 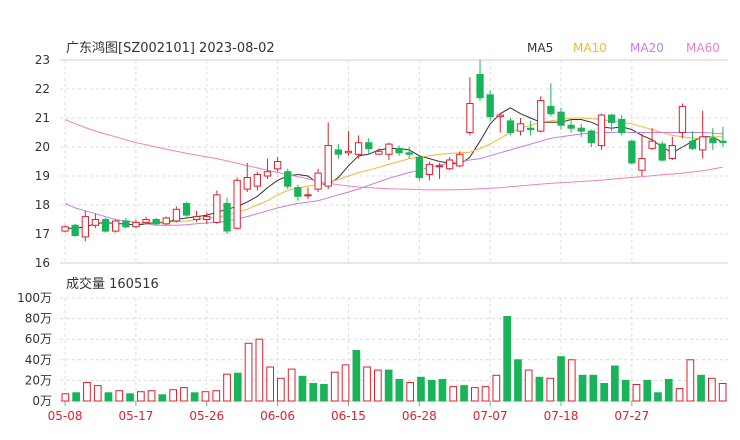 I want to click on x-tick-label: 06-28, so click(x=419, y=416).